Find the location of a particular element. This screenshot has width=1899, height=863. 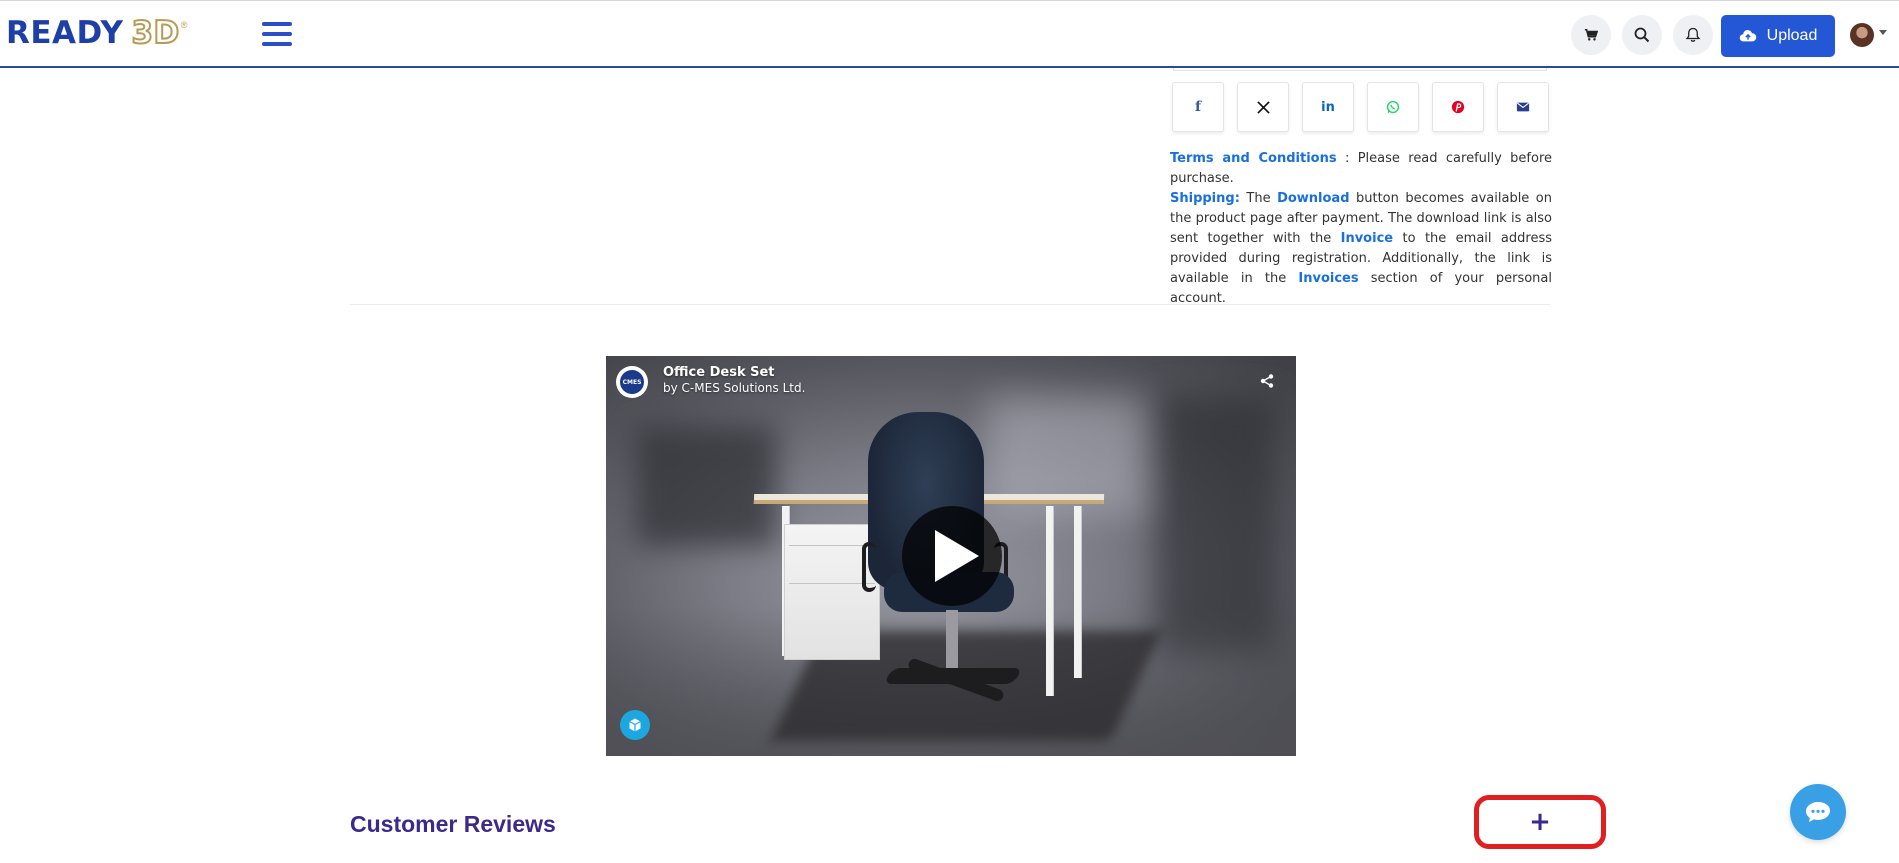

ready3d-logo: READY 3D ® is located at coordinates (96, 33).